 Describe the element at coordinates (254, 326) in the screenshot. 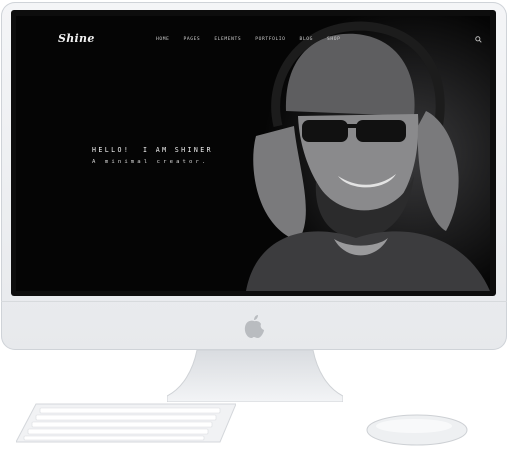

I see `apple-logo-icon` at that location.